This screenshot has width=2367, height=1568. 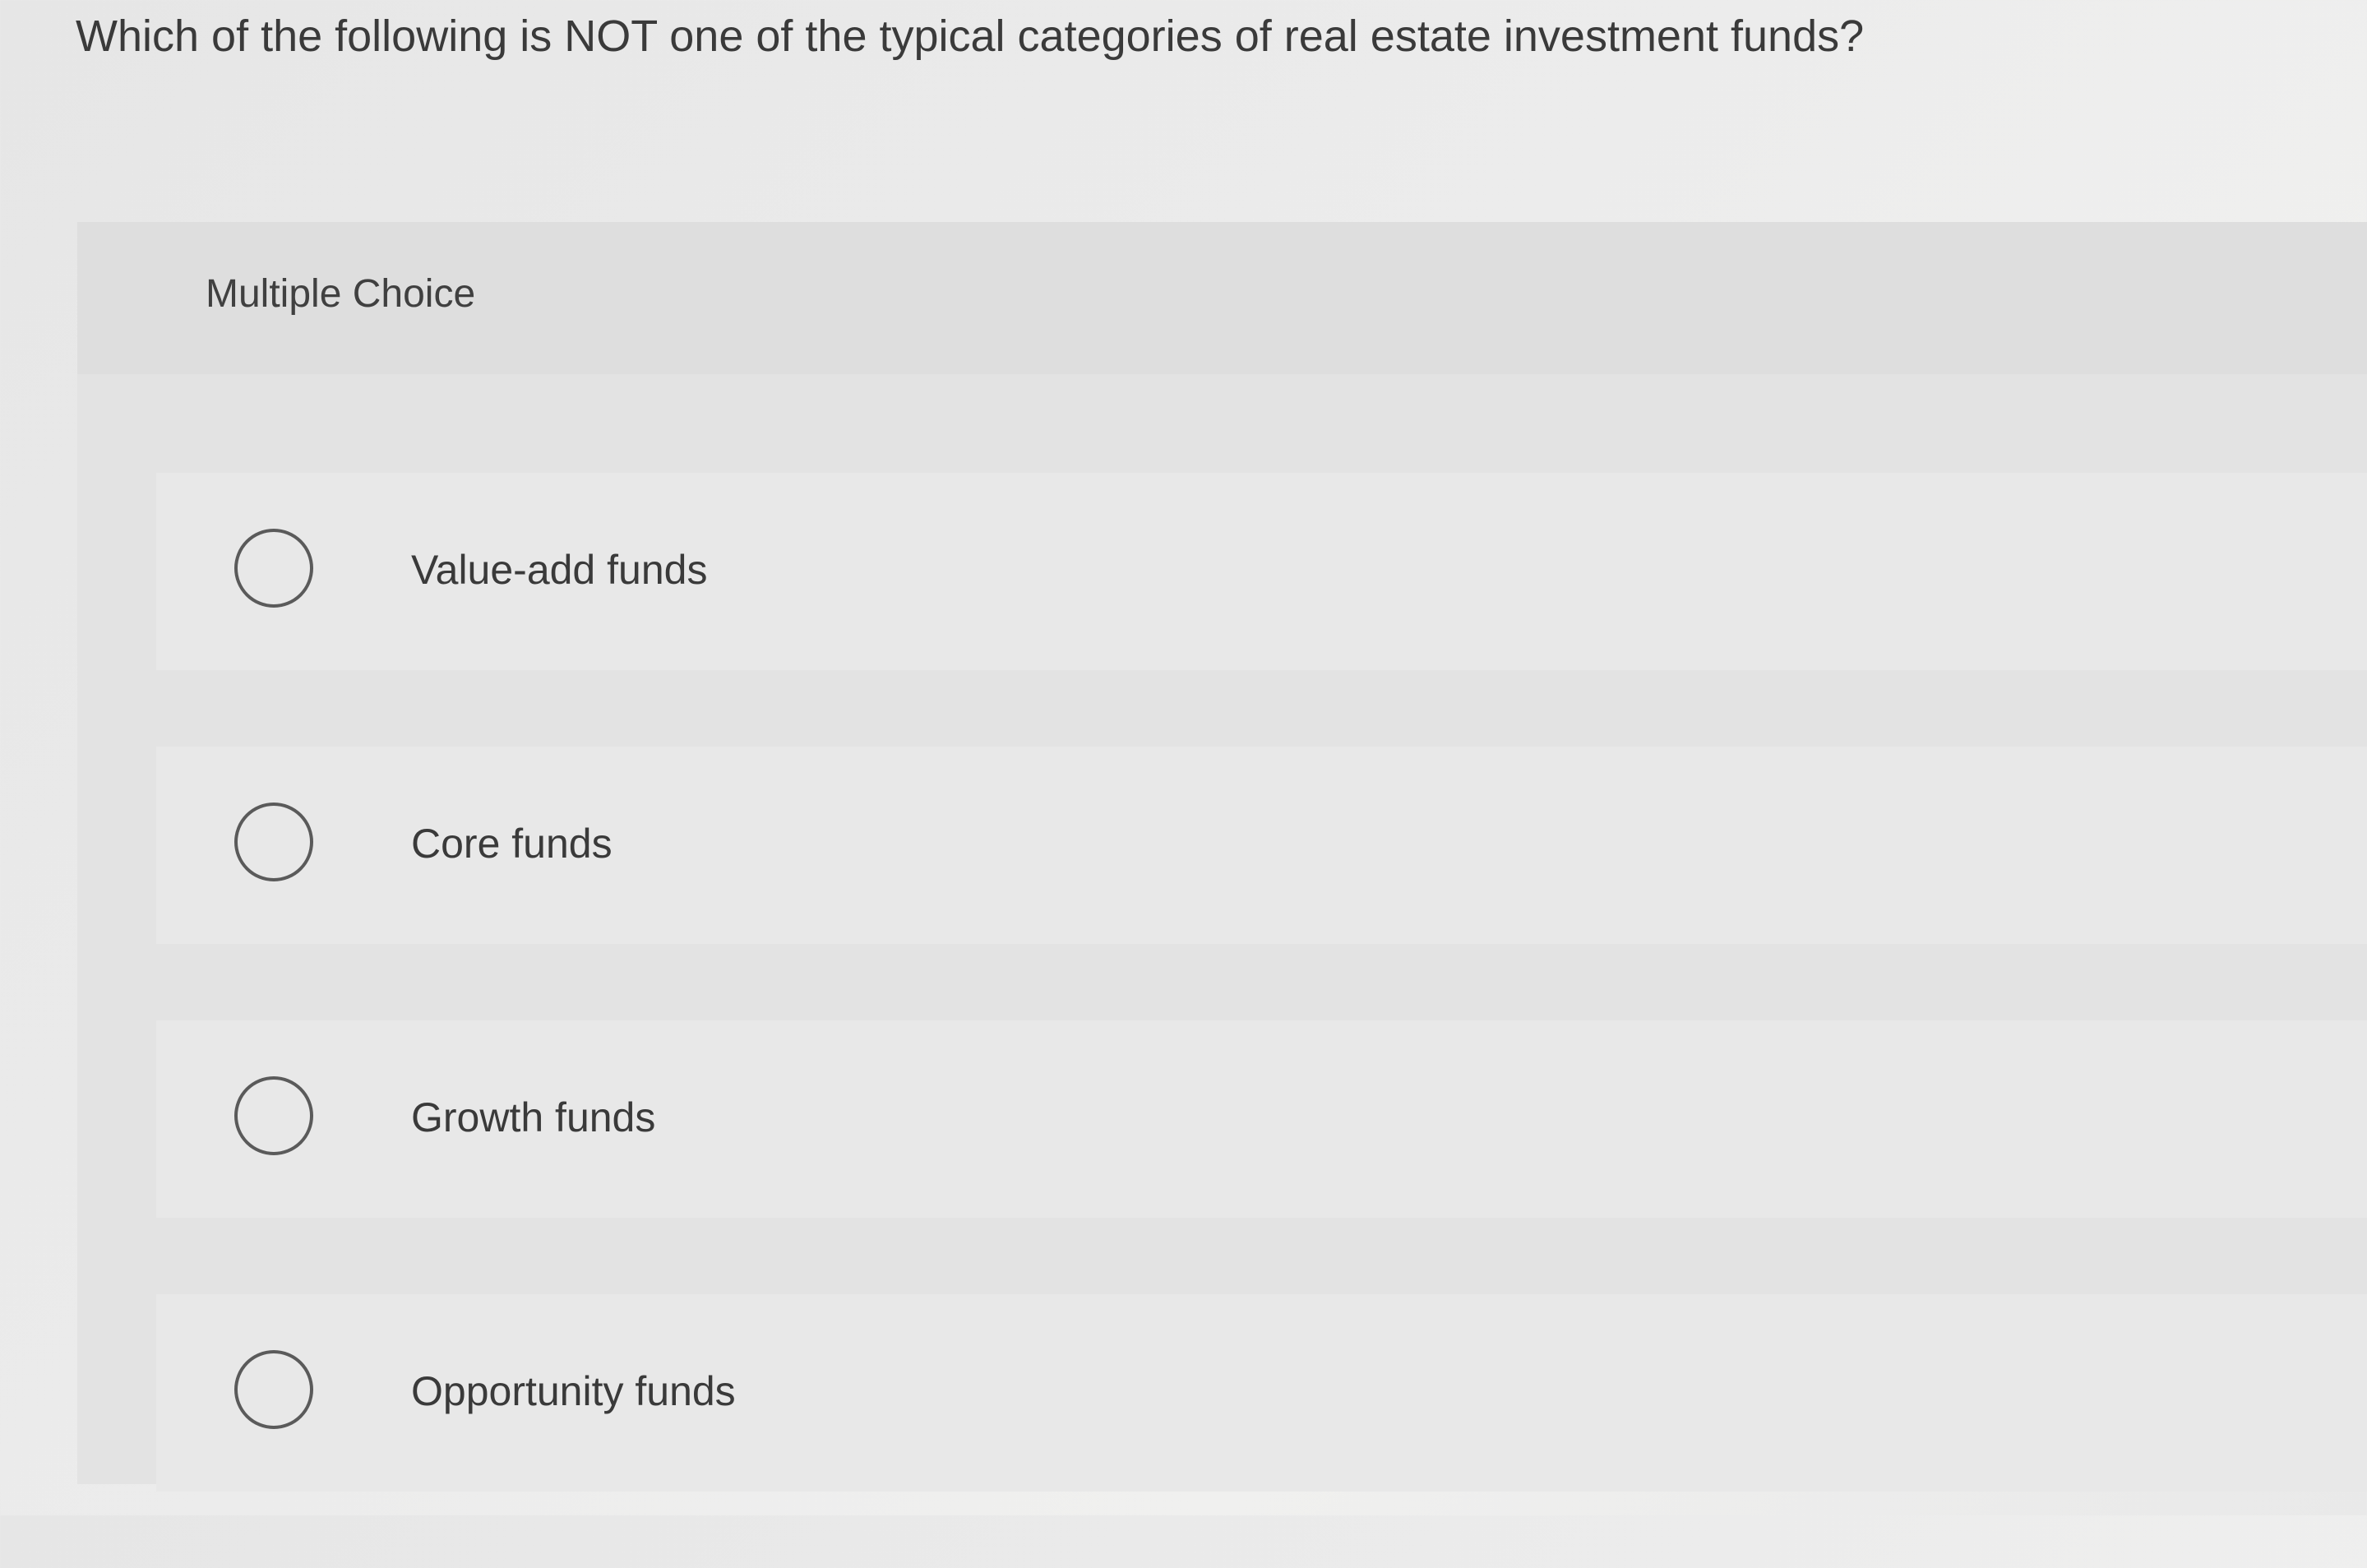 I want to click on option-label: Value-add funds, so click(x=559, y=570).